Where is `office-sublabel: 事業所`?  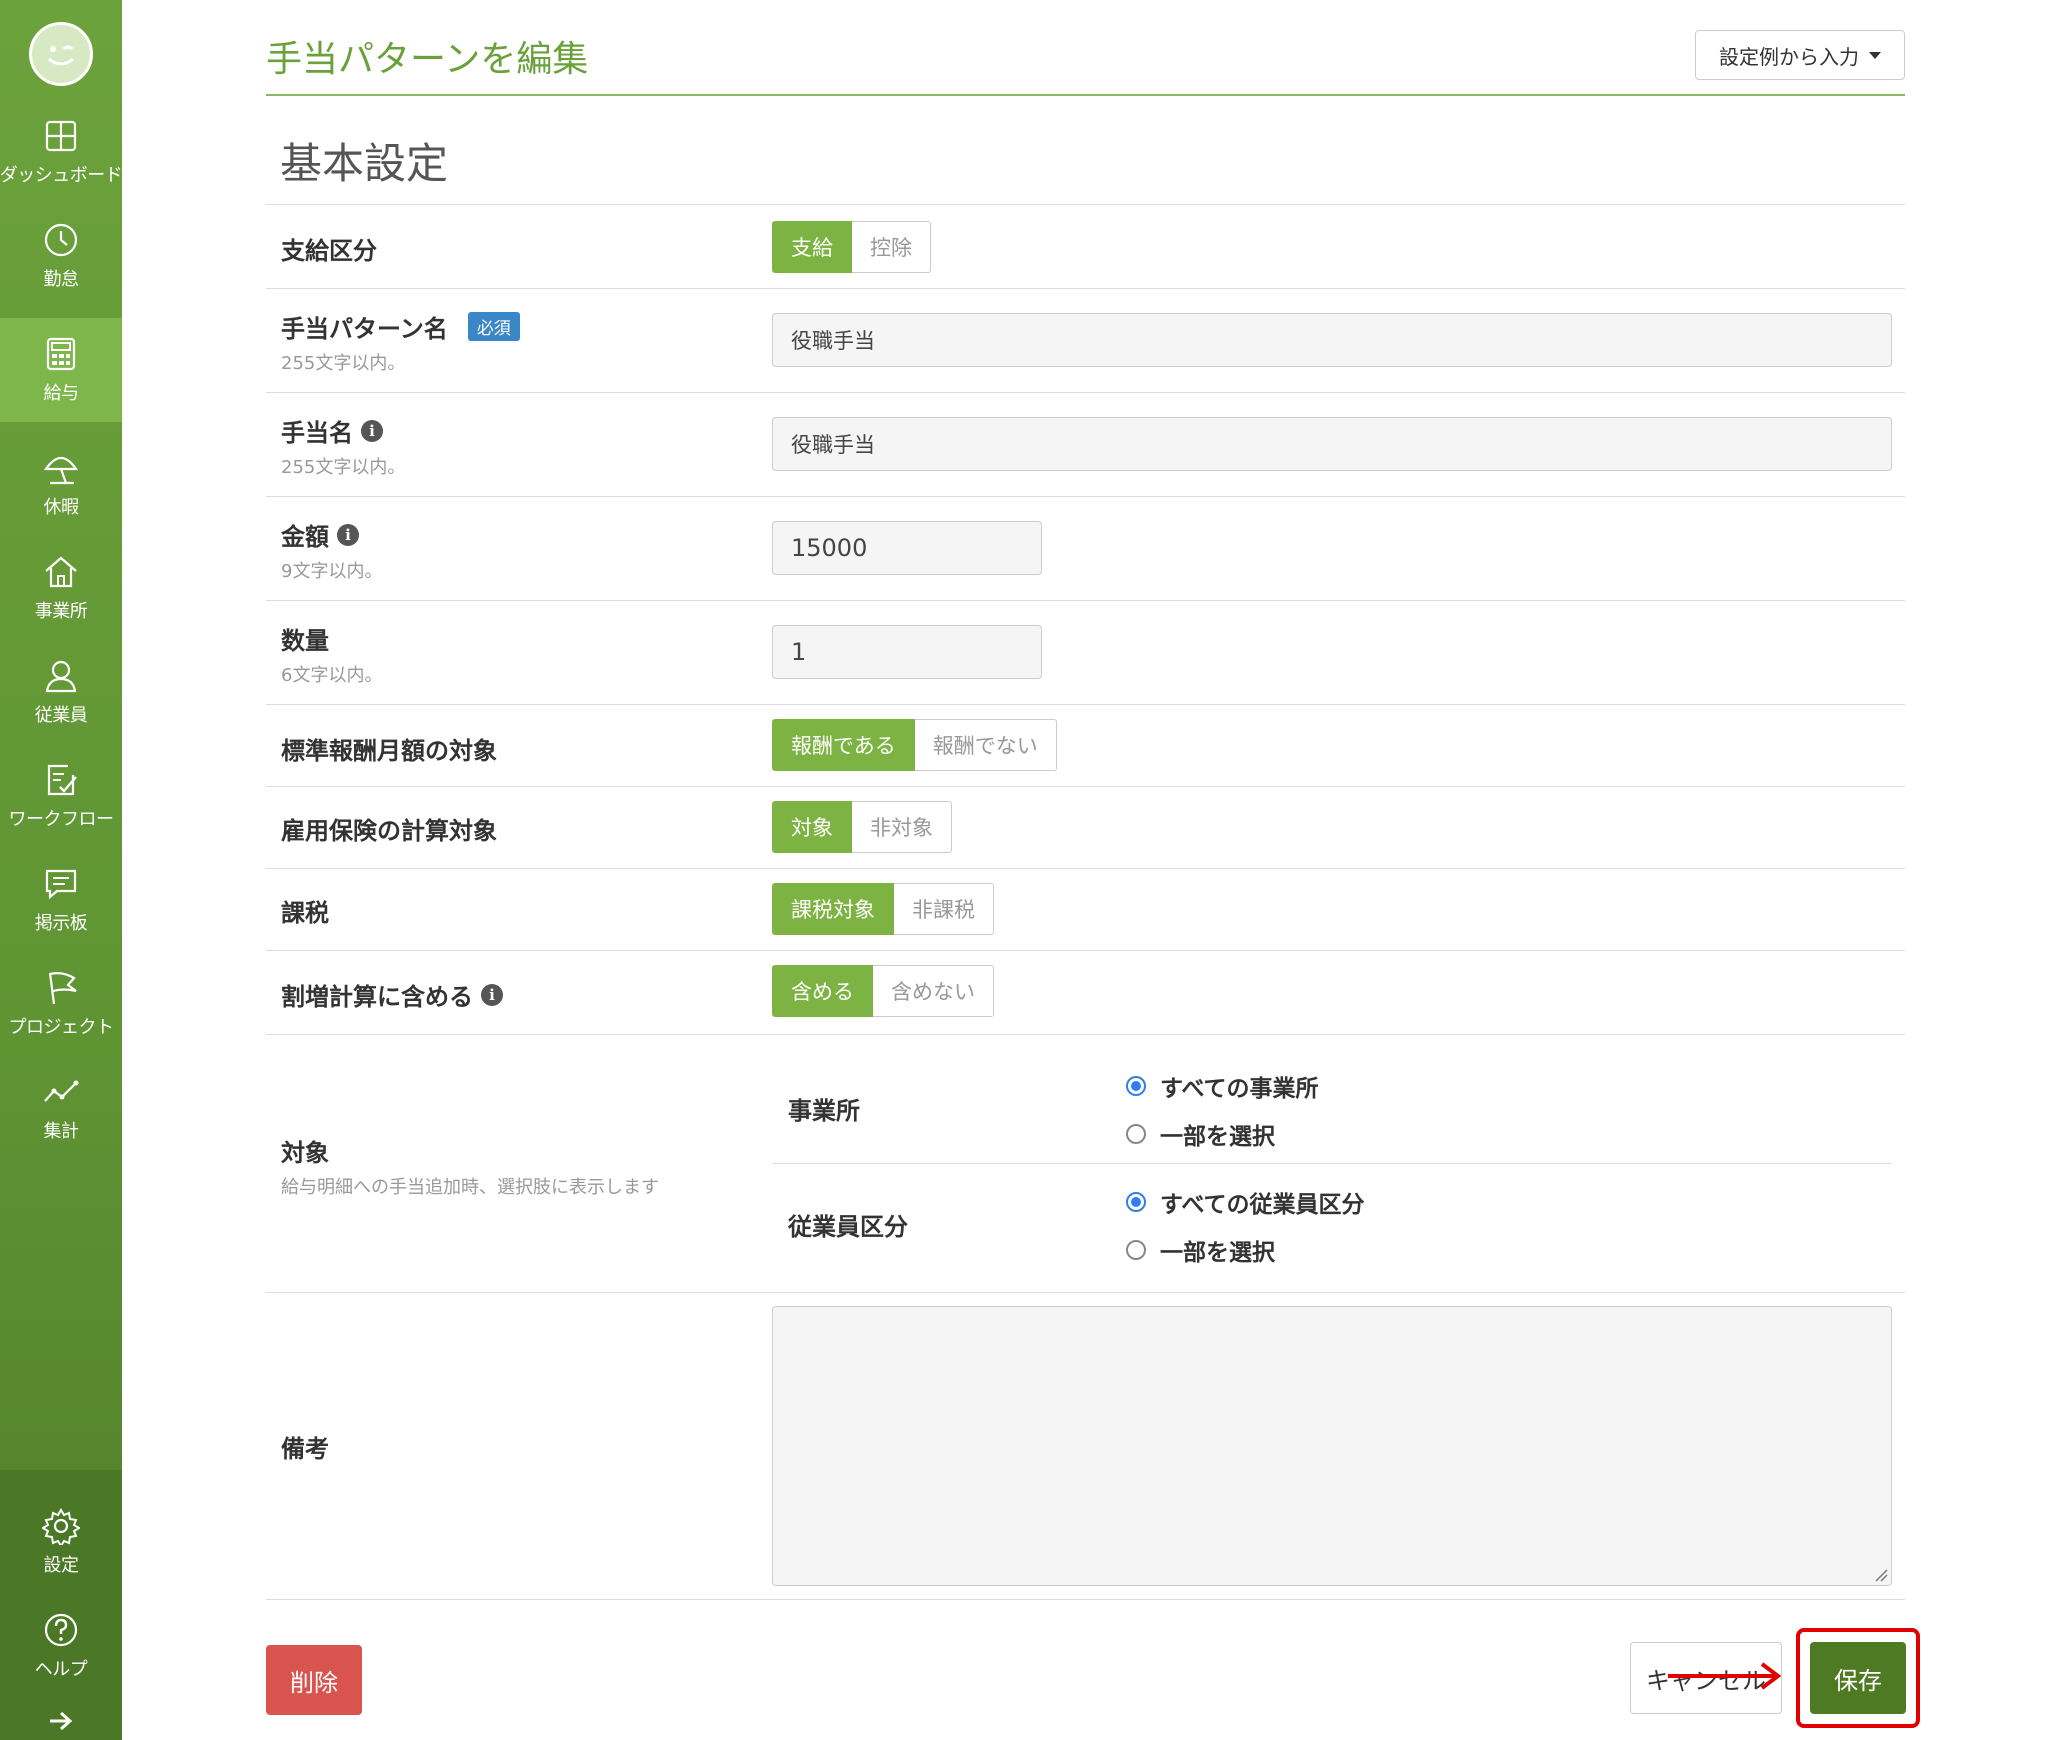 office-sublabel: 事業所 is located at coordinates (824, 1111).